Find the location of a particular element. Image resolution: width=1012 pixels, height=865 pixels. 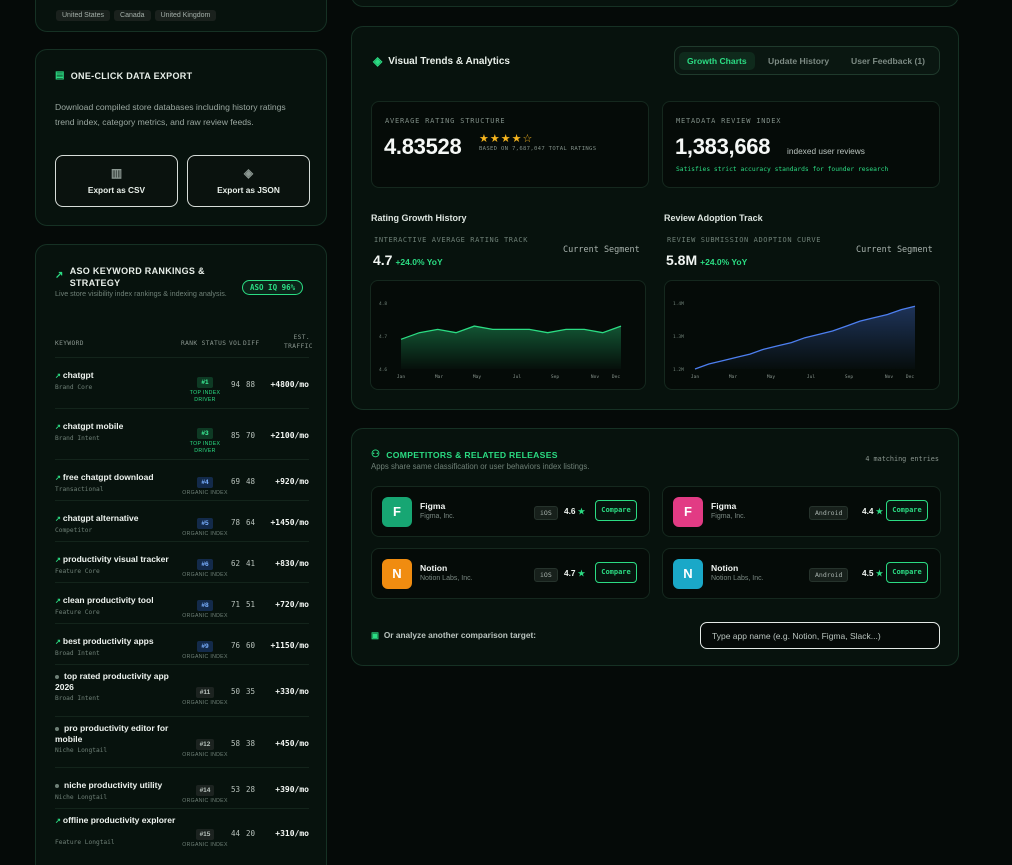

rank-badge: #5 is located at coordinates (205, 523).